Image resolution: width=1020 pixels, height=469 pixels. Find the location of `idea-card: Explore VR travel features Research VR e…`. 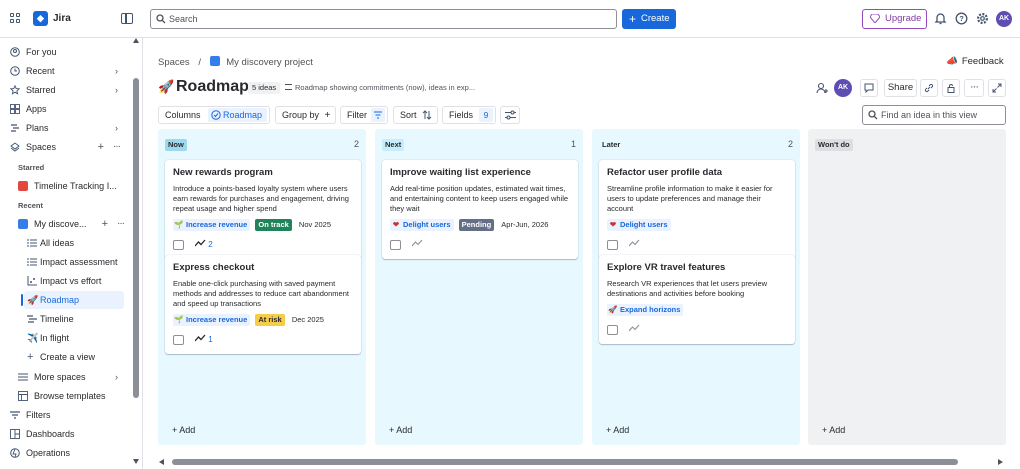

idea-card: Explore VR travel features Research VR e… is located at coordinates (697, 299).